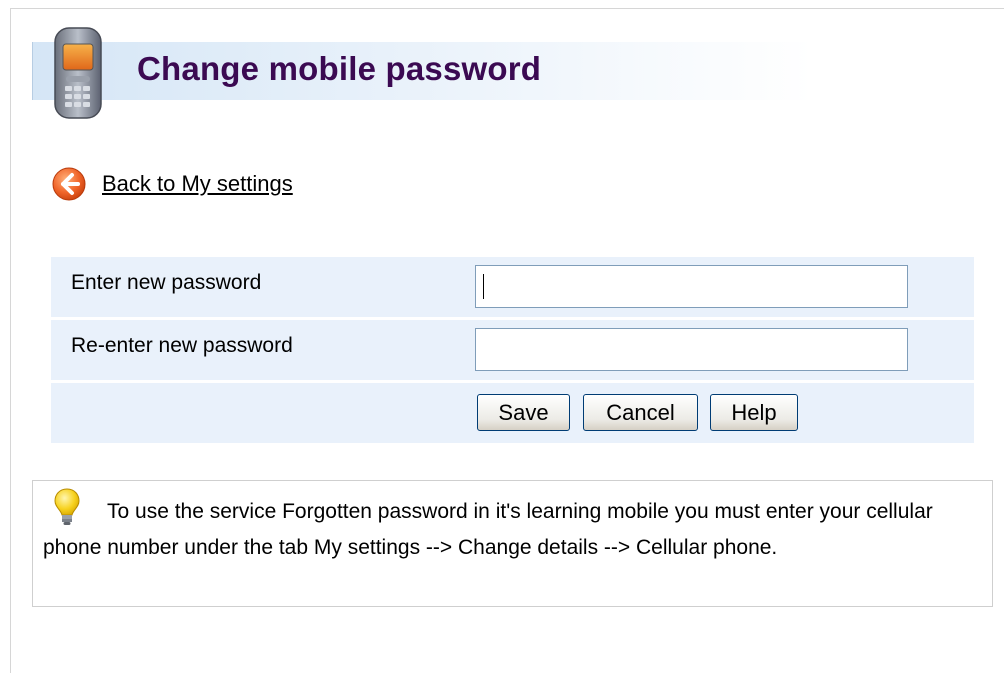 This screenshot has width=1004, height=673. Describe the element at coordinates (483, 286) in the screenshot. I see `text-cursor` at that location.